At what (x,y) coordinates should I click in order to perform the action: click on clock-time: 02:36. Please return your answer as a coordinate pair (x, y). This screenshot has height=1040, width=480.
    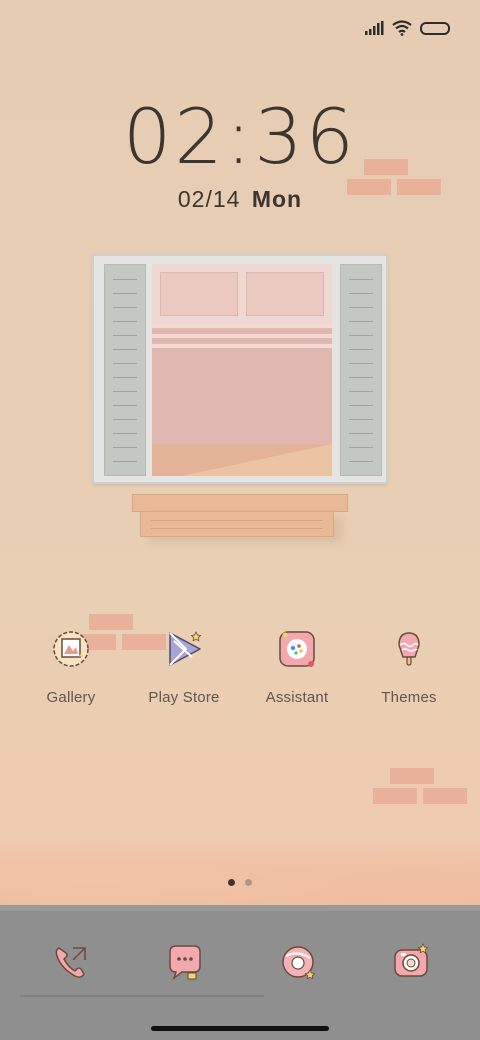
    Looking at the image, I should click on (240, 136).